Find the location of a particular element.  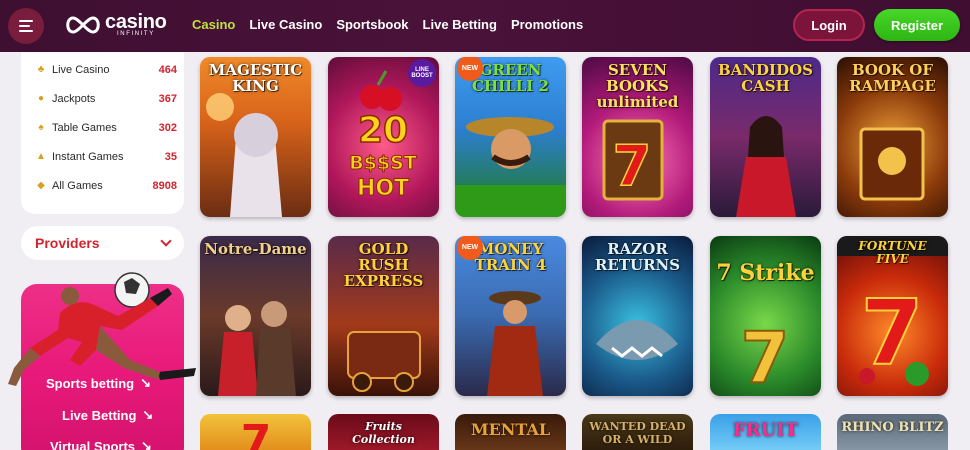

game-tile-7-strike: 7 7 Strike is located at coordinates (765, 316).